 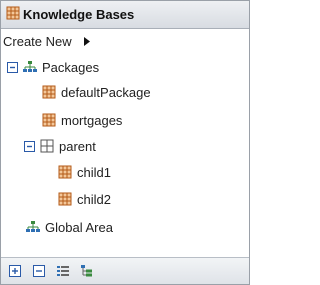 I want to click on tree-item-packages: Packages, so click(x=61, y=67).